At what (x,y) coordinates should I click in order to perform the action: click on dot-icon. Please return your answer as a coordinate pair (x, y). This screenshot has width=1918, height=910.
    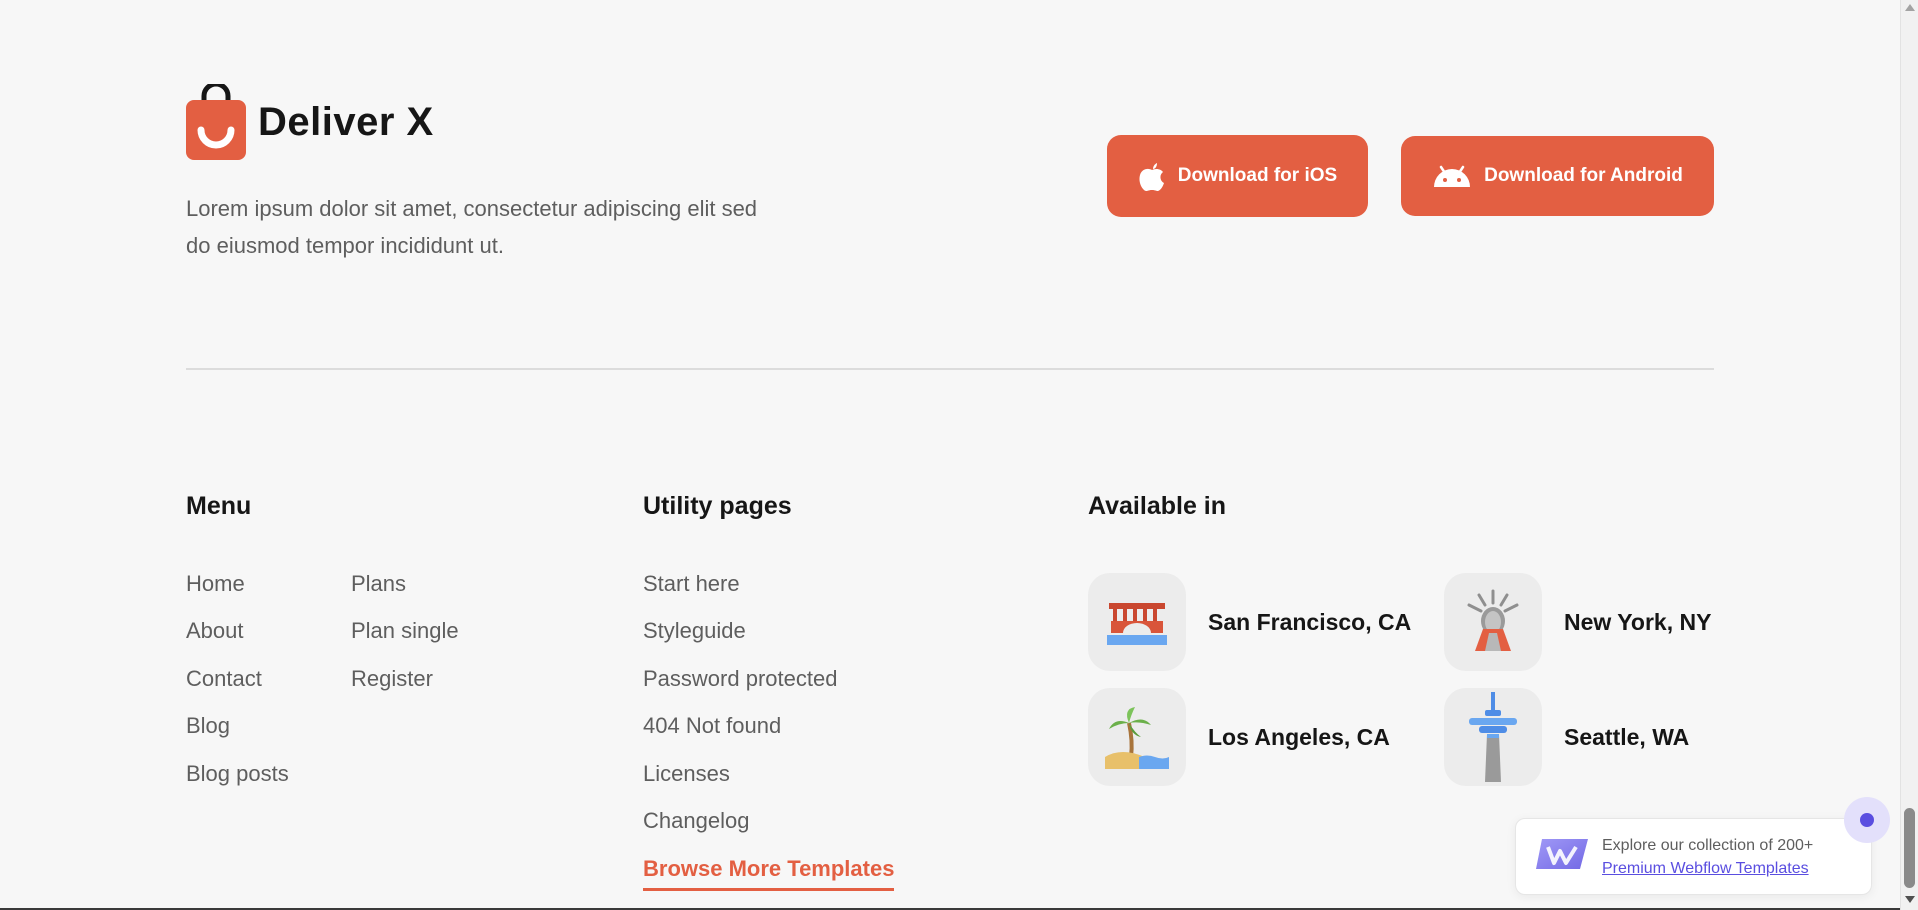
    Looking at the image, I should click on (1867, 820).